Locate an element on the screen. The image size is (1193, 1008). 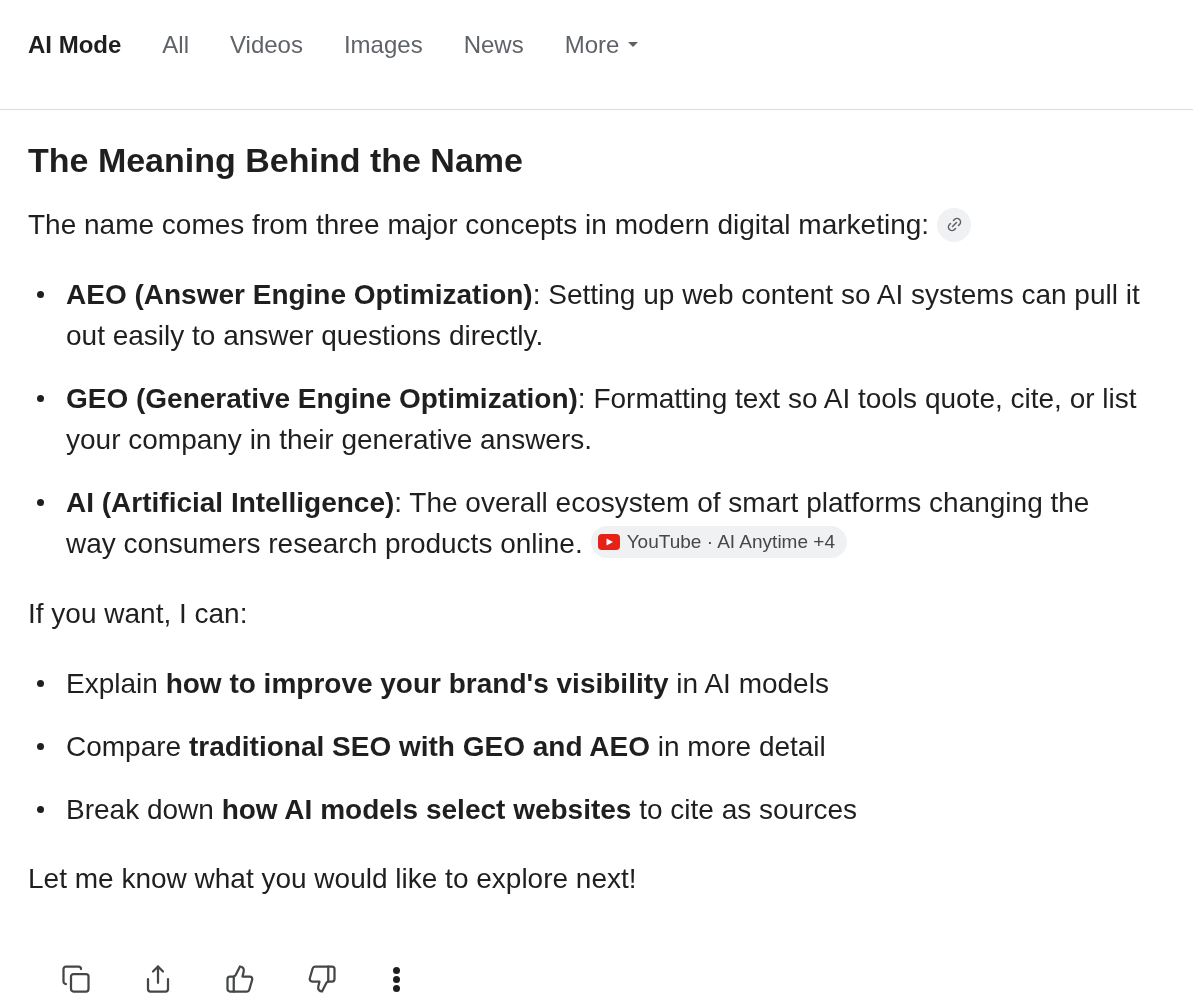
answer-heading: The Meaning Behind the Name is located at coordinates (275, 160).